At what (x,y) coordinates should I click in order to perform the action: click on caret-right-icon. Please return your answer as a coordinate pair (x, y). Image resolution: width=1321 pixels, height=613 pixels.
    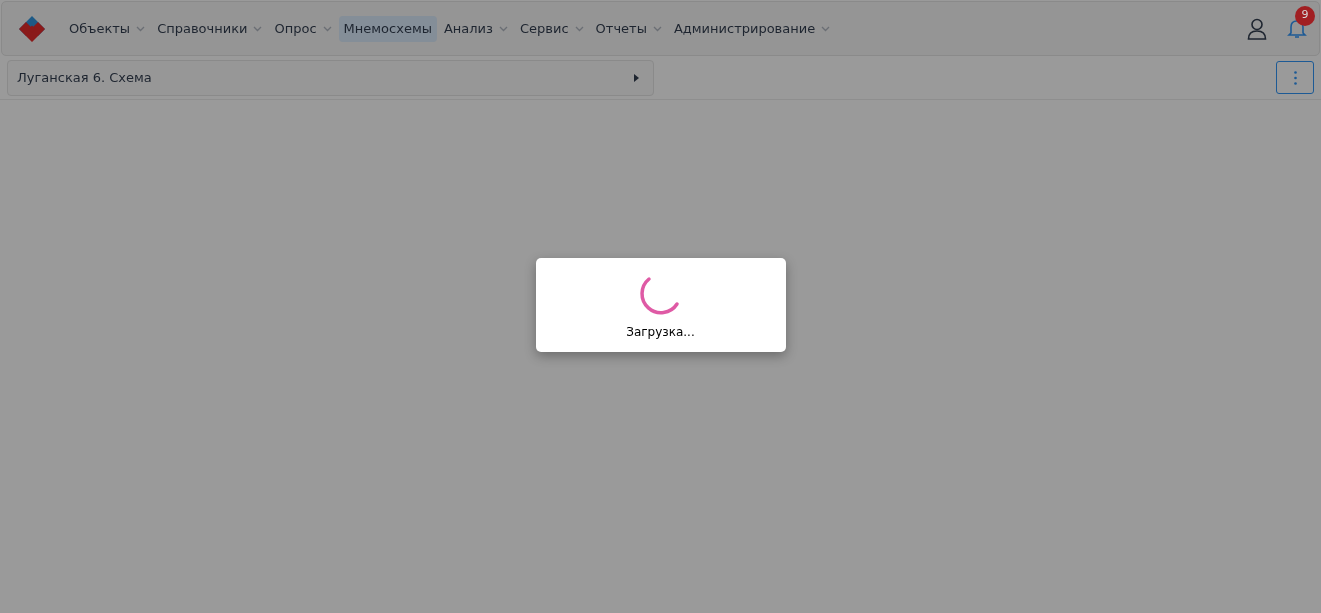
    Looking at the image, I should click on (636, 77).